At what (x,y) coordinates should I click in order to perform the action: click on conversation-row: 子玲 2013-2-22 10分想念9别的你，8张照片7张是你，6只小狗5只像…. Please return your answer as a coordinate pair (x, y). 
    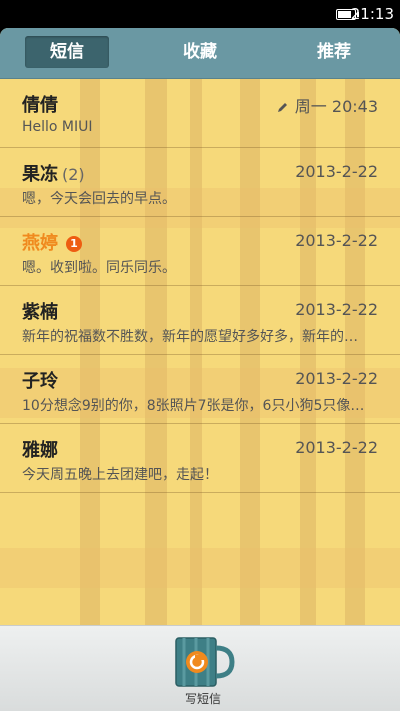
    Looking at the image, I should click on (200, 389).